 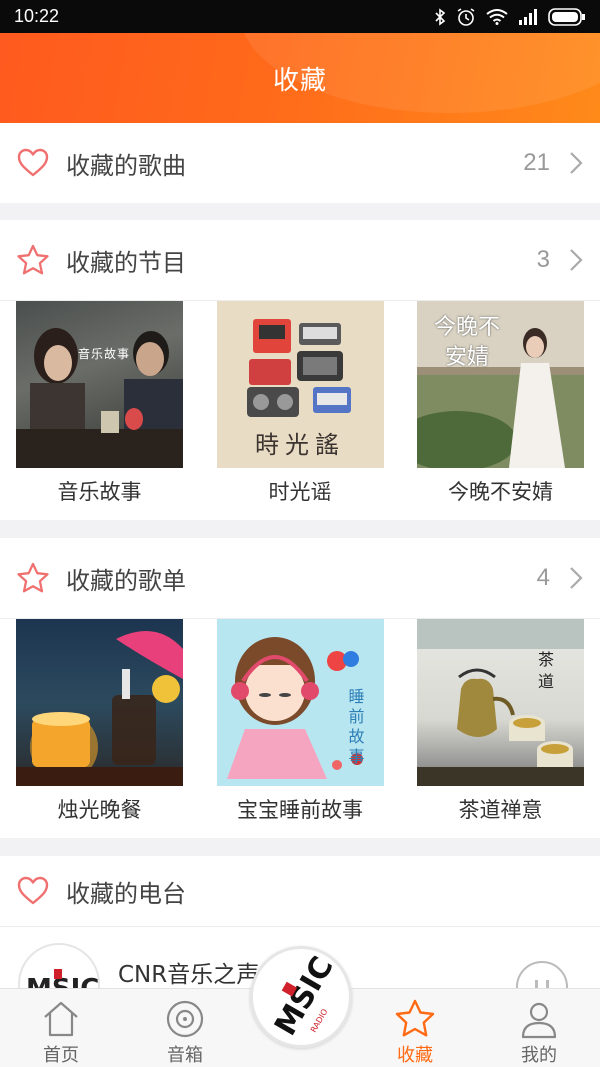 What do you see at coordinates (466, 342) in the screenshot?
I see `program-cover-text: 今晚不安婧` at bounding box center [466, 342].